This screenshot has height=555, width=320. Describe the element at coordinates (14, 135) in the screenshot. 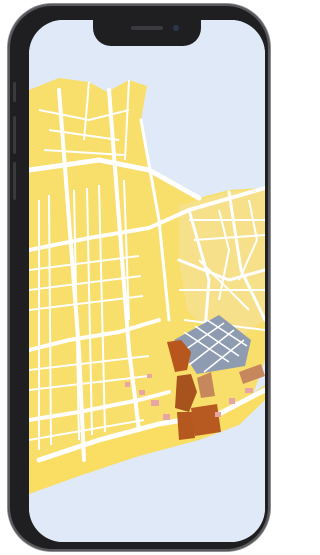

I see `volume-up-button` at that location.